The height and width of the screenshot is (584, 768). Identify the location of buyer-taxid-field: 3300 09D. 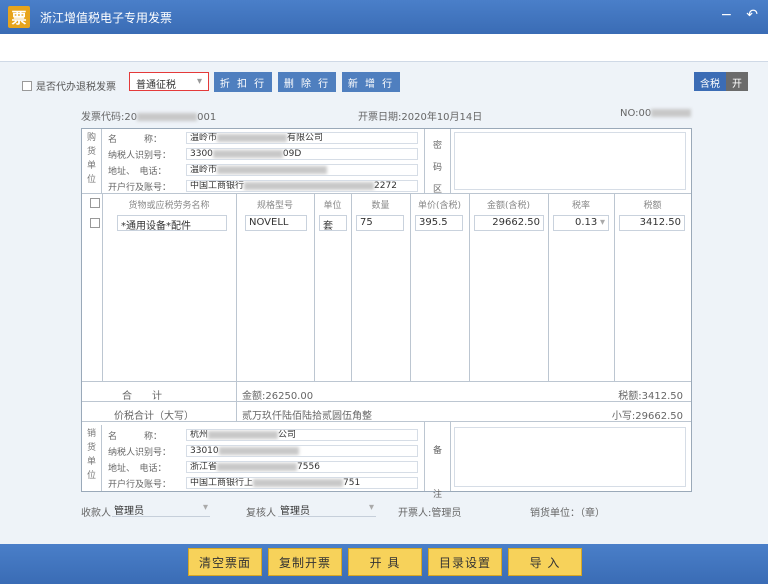
(302, 154).